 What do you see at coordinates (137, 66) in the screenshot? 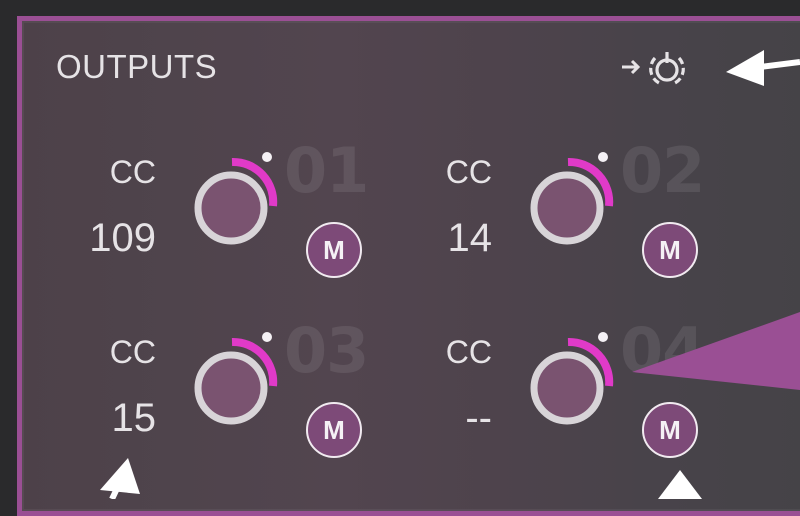
I see `panel-title: OUTPUTS` at bounding box center [137, 66].